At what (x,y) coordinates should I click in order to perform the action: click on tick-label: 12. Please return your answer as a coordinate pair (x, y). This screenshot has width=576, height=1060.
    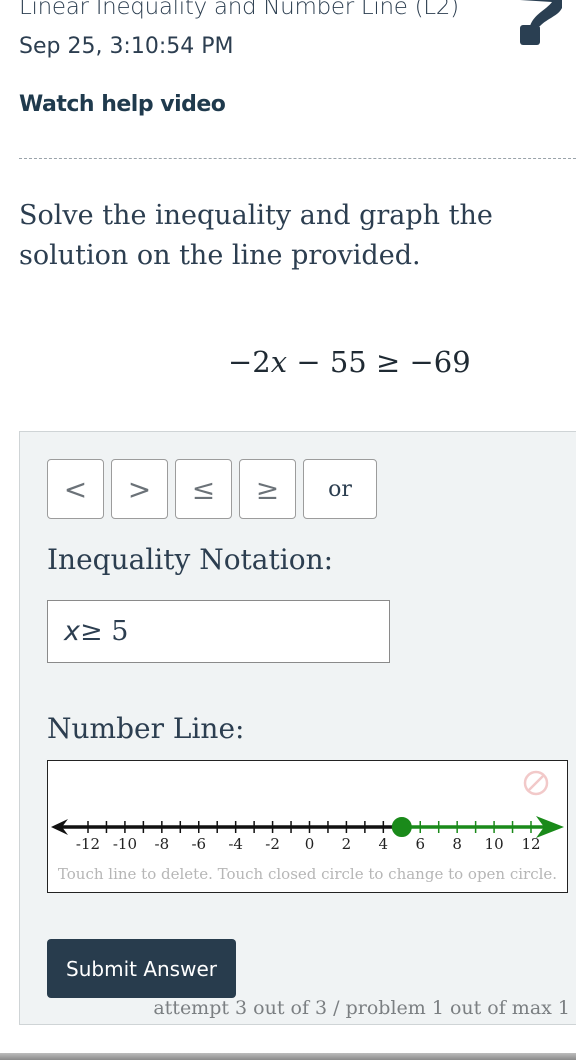
    Looking at the image, I should click on (530, 844).